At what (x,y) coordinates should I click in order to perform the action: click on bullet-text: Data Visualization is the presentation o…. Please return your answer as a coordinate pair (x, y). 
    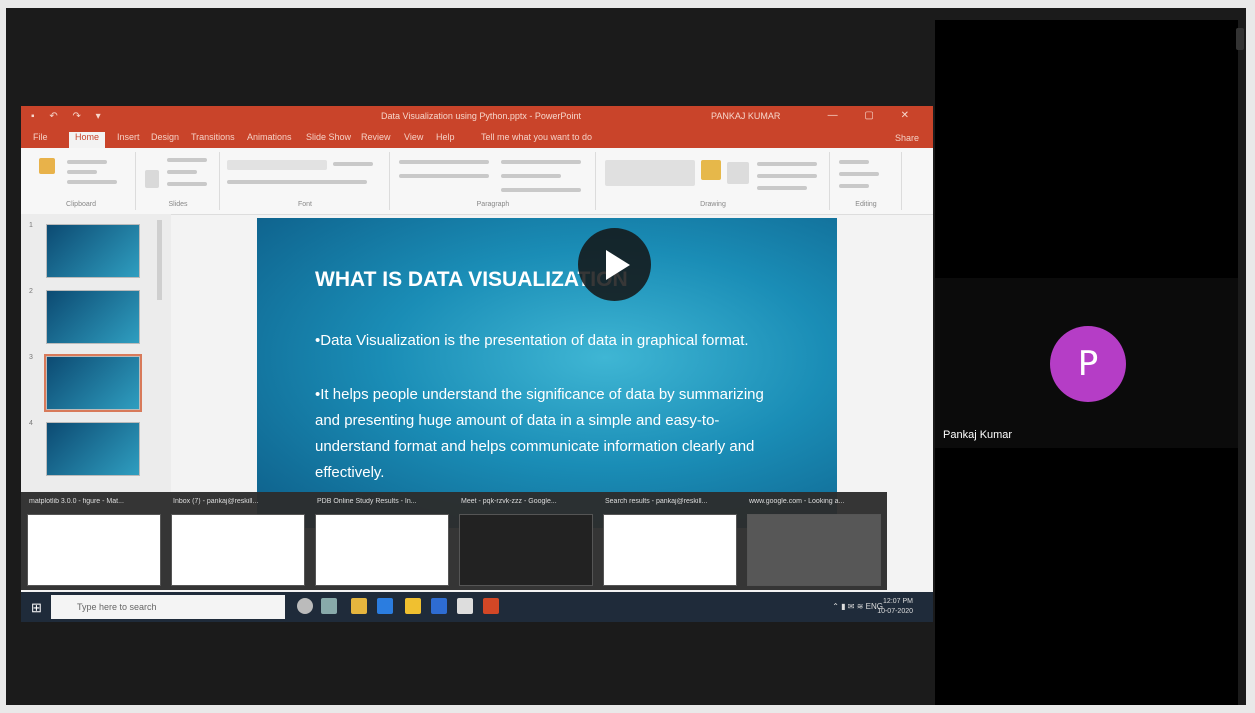
    Looking at the image, I should click on (534, 340).